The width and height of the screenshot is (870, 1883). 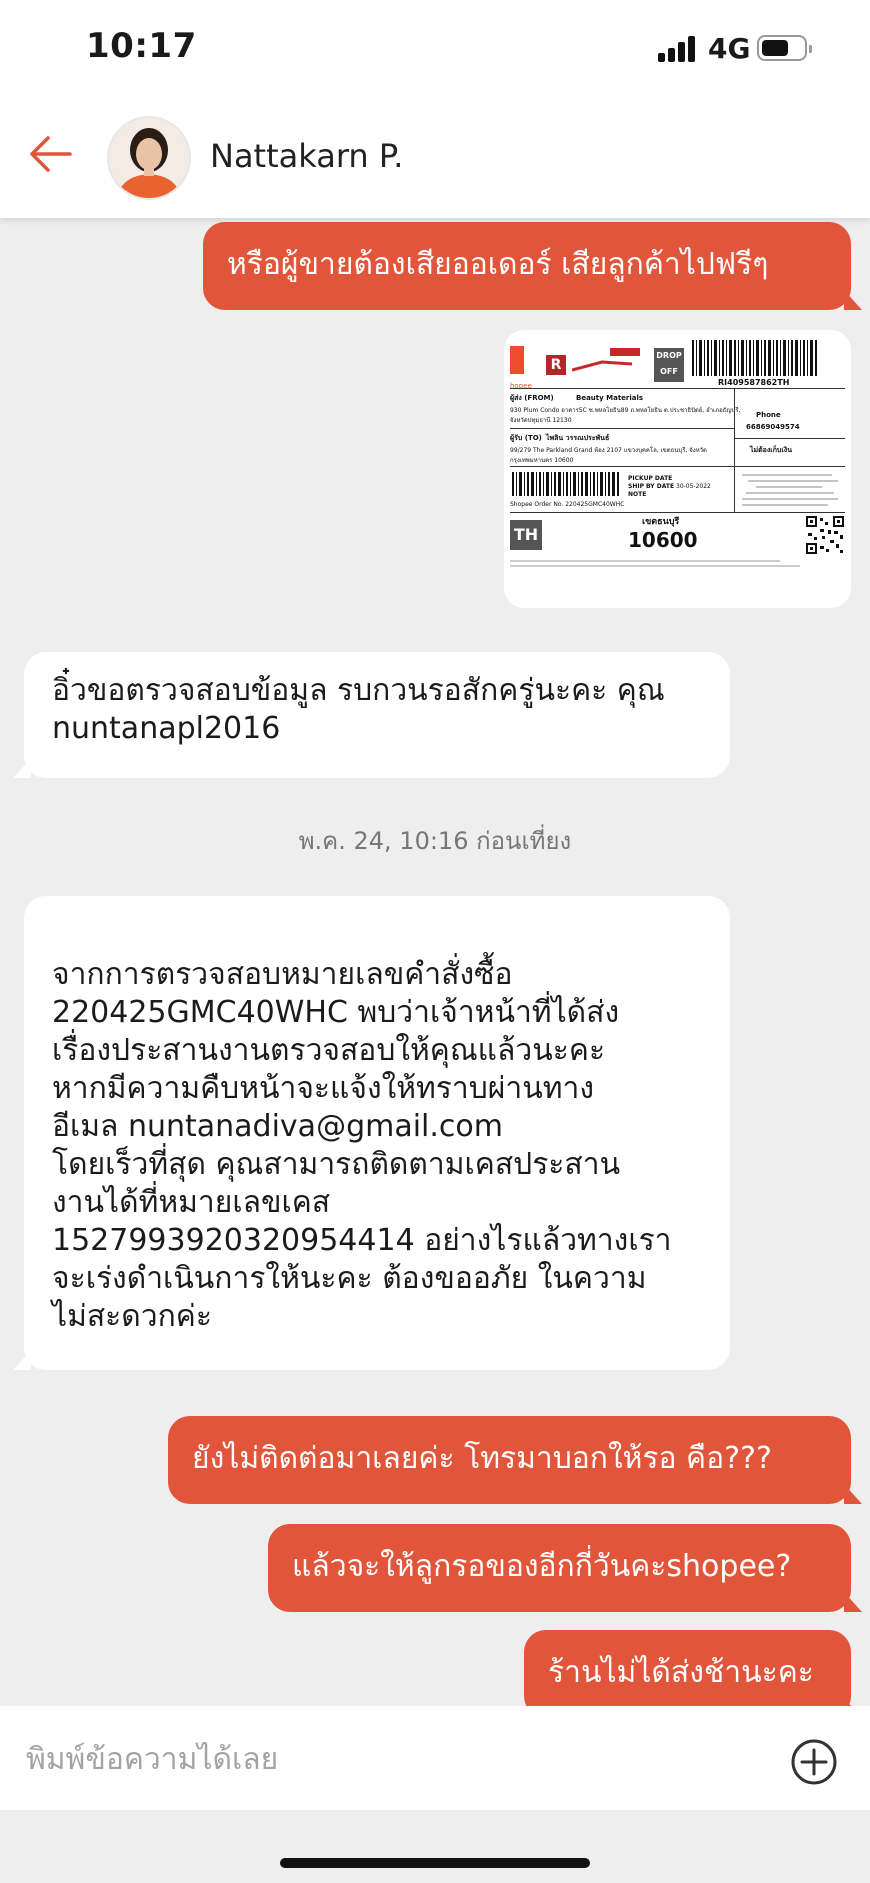 What do you see at coordinates (729, 48) in the screenshot?
I see `network-type: 4G` at bounding box center [729, 48].